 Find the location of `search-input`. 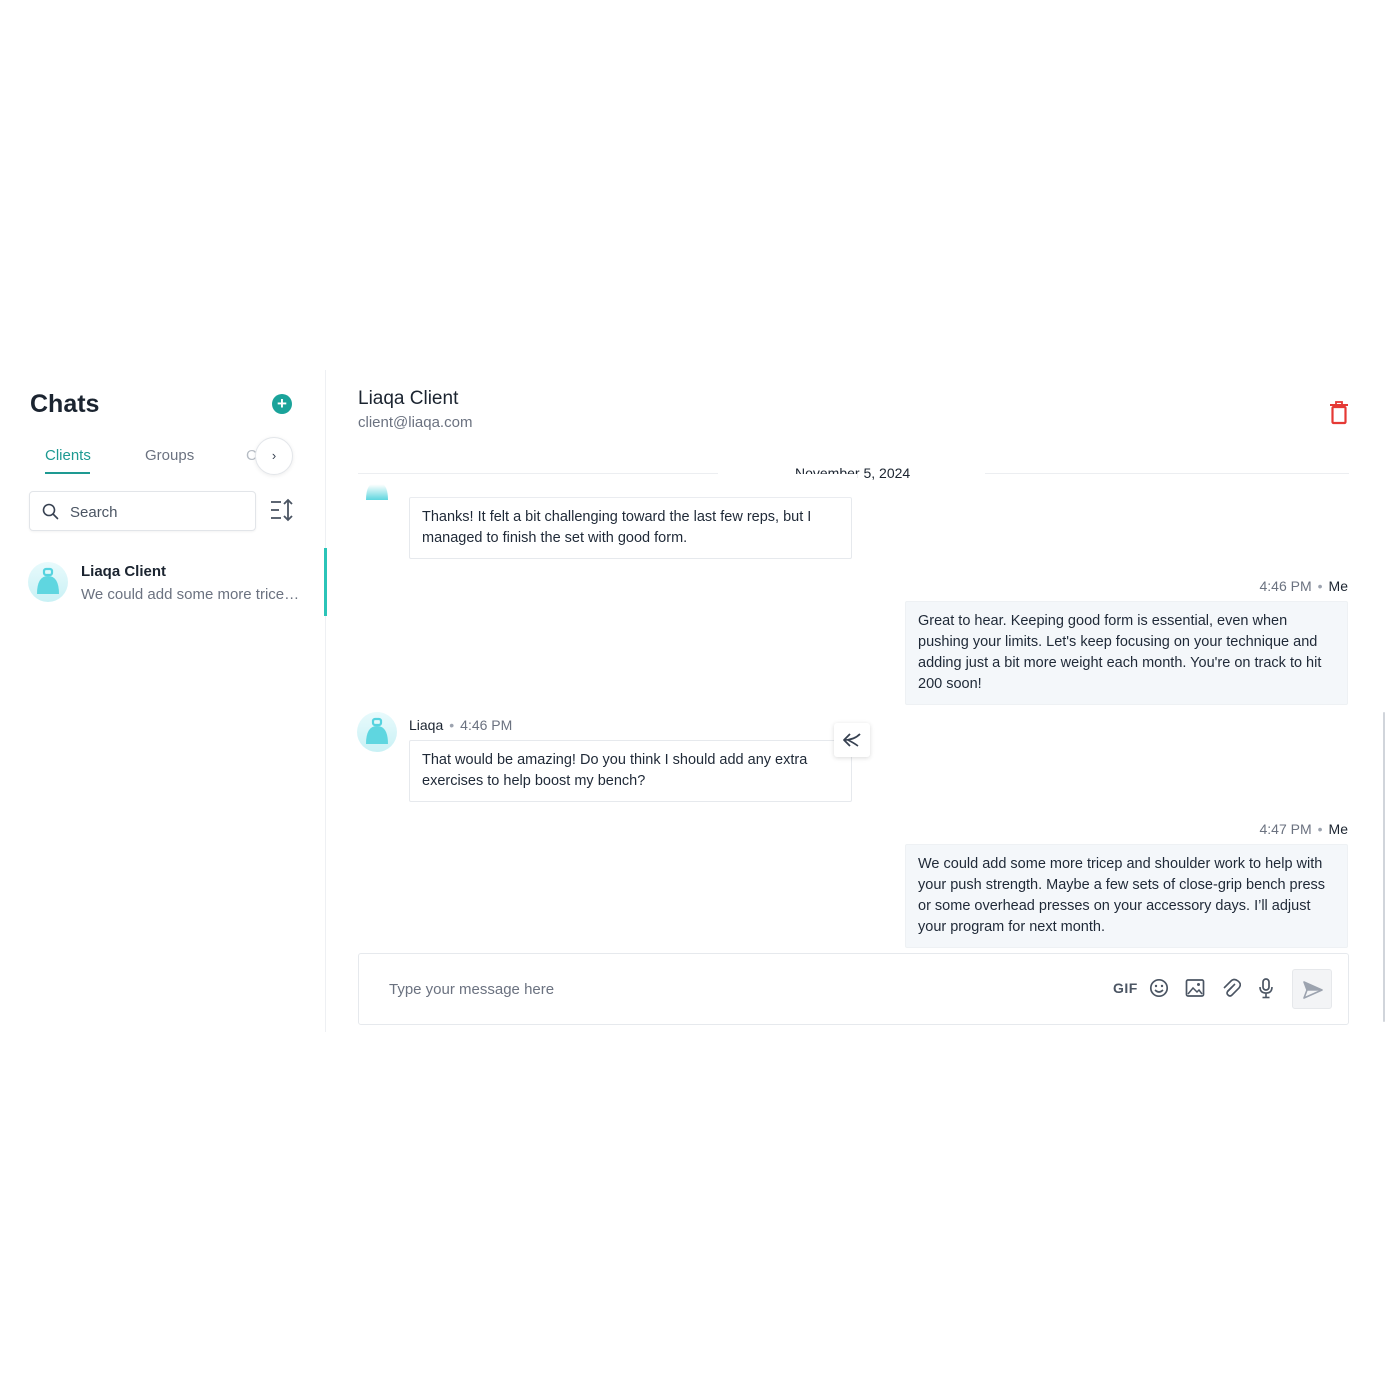

search-input is located at coordinates (160, 512).